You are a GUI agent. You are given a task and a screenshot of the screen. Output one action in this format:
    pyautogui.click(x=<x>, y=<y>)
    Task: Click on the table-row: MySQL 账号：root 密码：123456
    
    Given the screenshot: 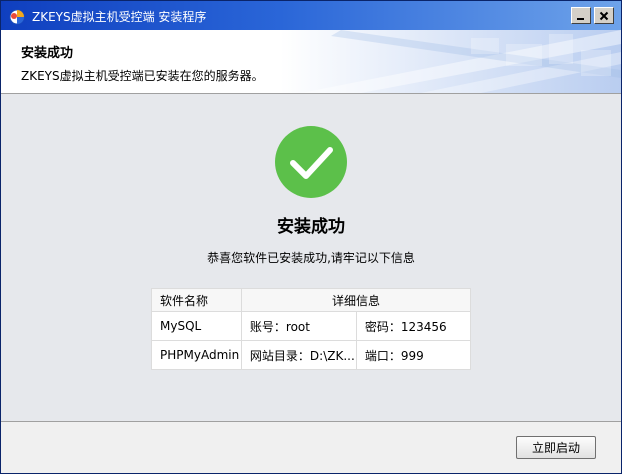 What is the action you would take?
    pyautogui.click(x=311, y=326)
    